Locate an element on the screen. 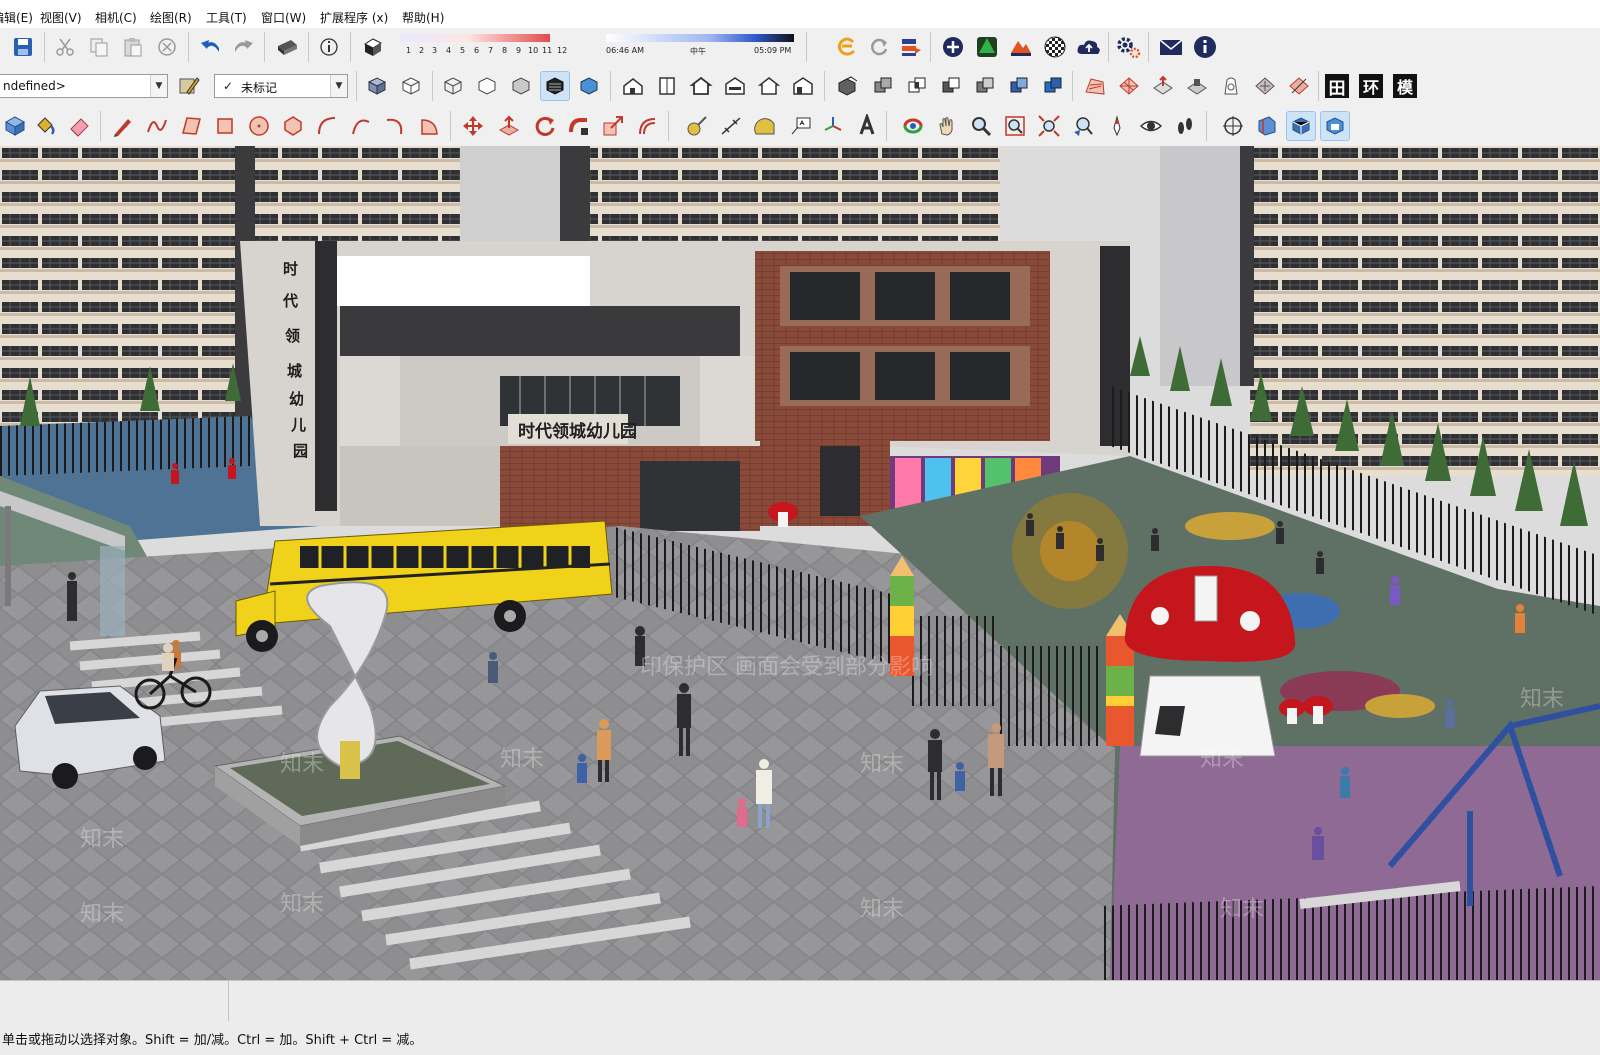 This screenshot has width=1600, height=1055. add-detail-button is located at coordinates (1265, 86).